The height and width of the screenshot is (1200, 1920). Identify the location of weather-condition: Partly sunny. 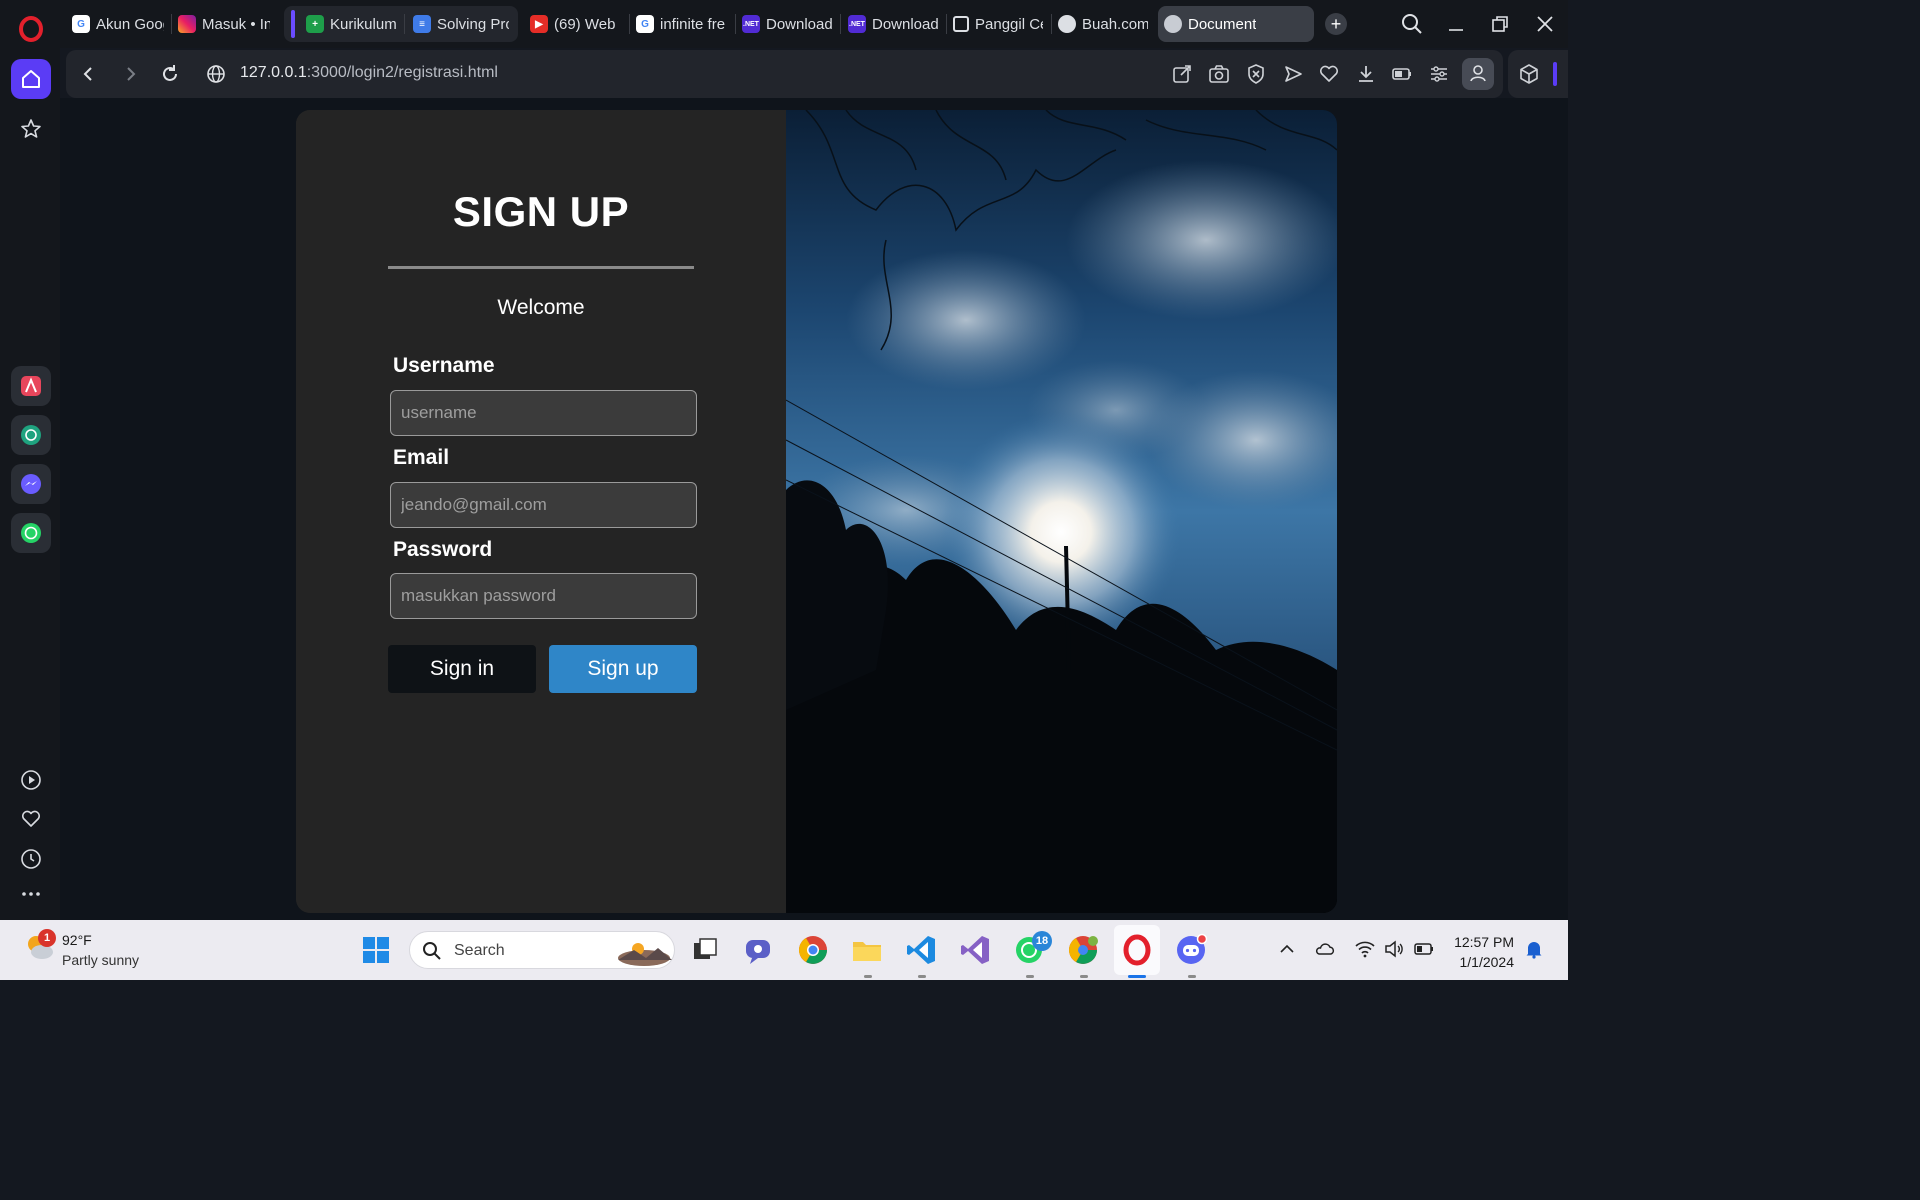
(100, 960).